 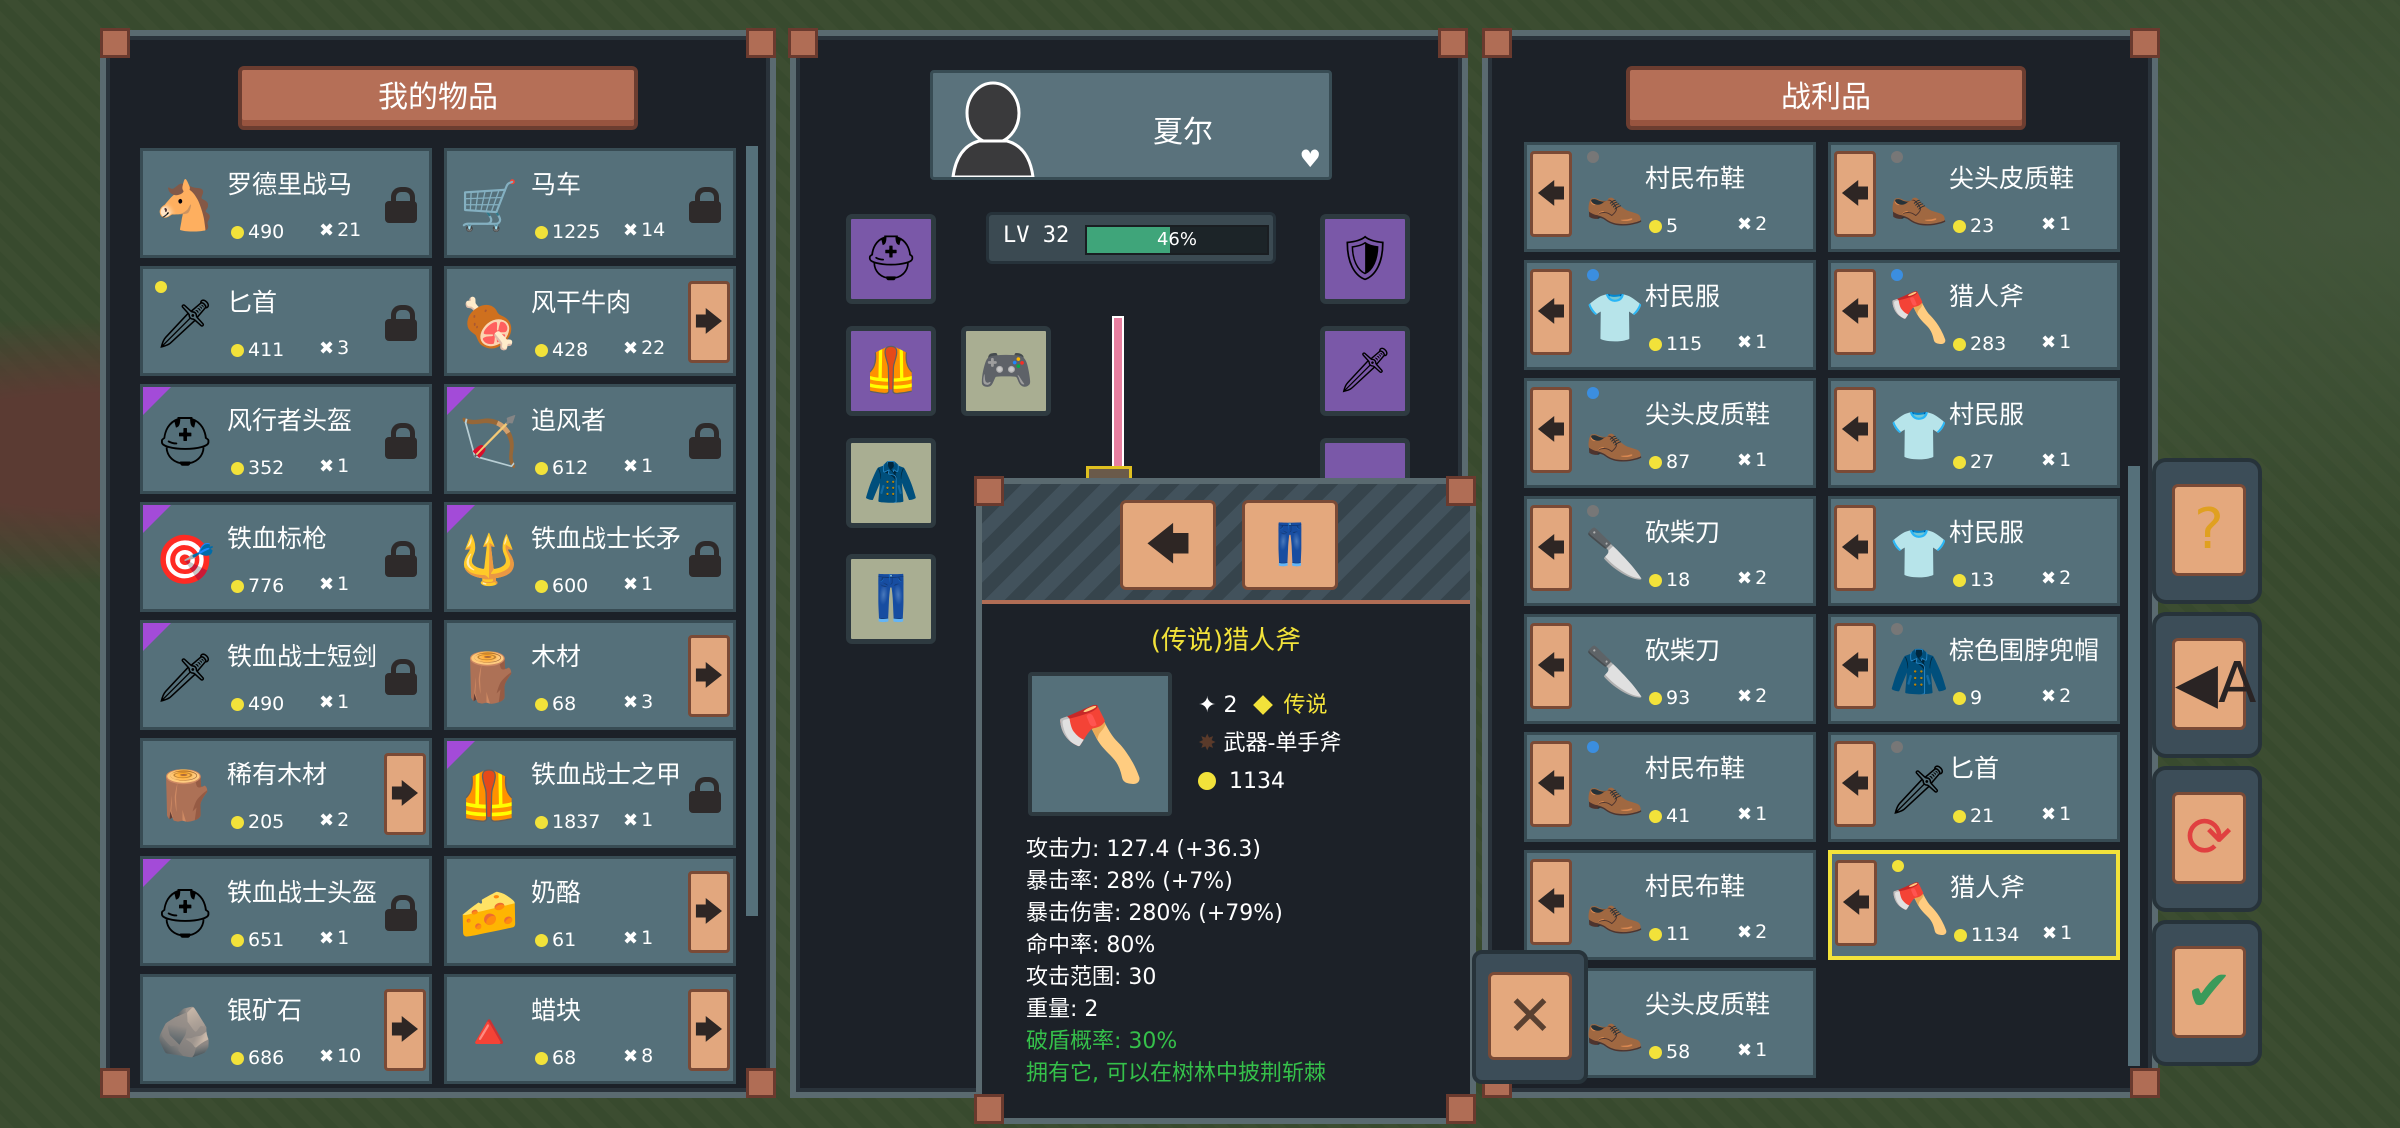 What do you see at coordinates (277, 538) in the screenshot?
I see `item-name: 铁血标枪` at bounding box center [277, 538].